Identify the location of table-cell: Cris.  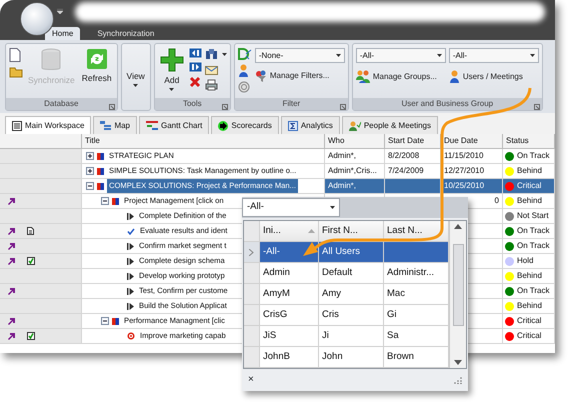
(351, 315).